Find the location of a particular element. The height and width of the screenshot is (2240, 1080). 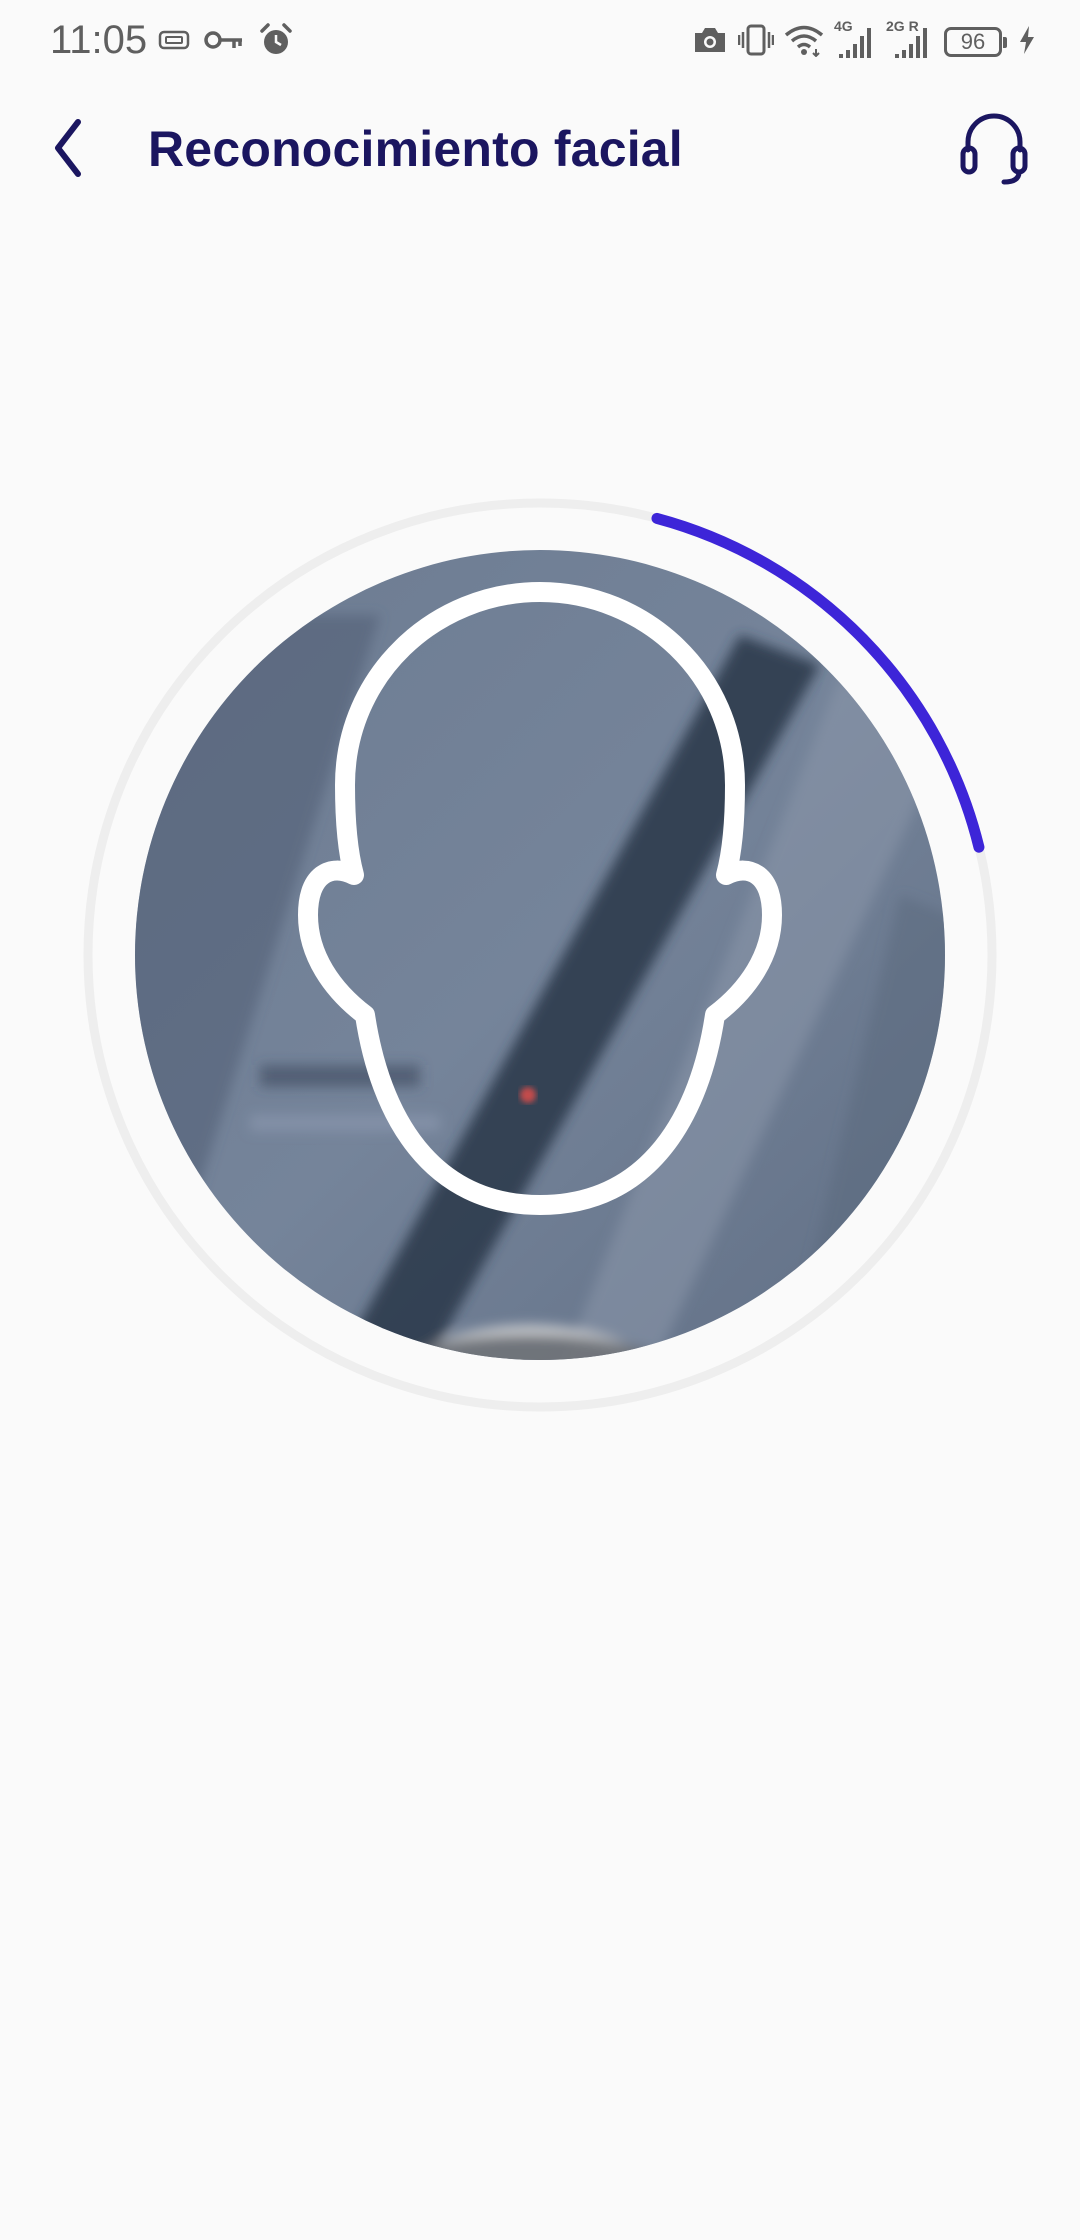

charging-icon is located at coordinates (1027, 42).